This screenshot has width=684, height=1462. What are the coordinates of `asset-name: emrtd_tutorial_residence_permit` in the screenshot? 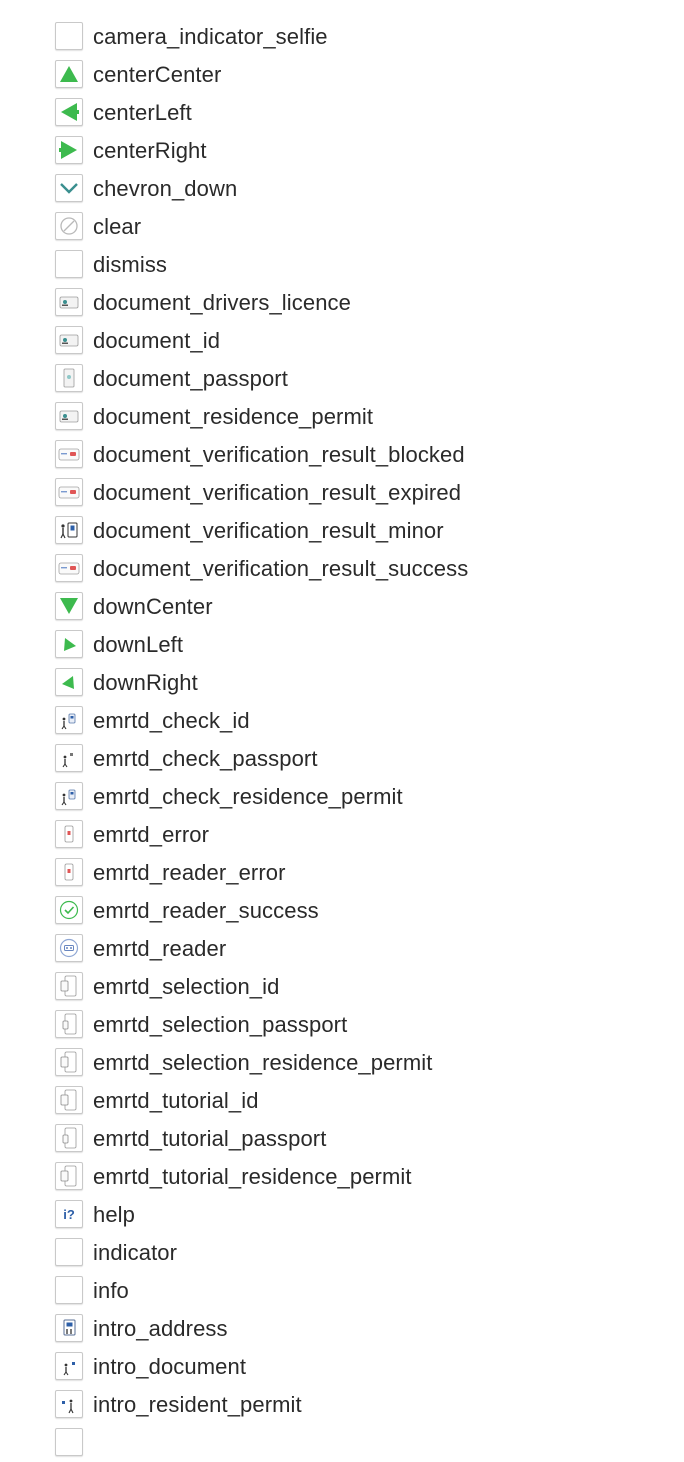 It's located at (252, 1176).